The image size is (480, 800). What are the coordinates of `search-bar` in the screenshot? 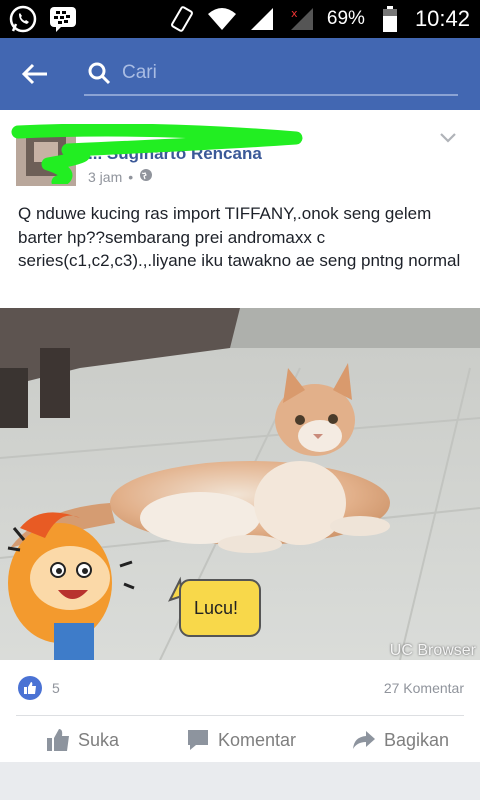 It's located at (271, 74).